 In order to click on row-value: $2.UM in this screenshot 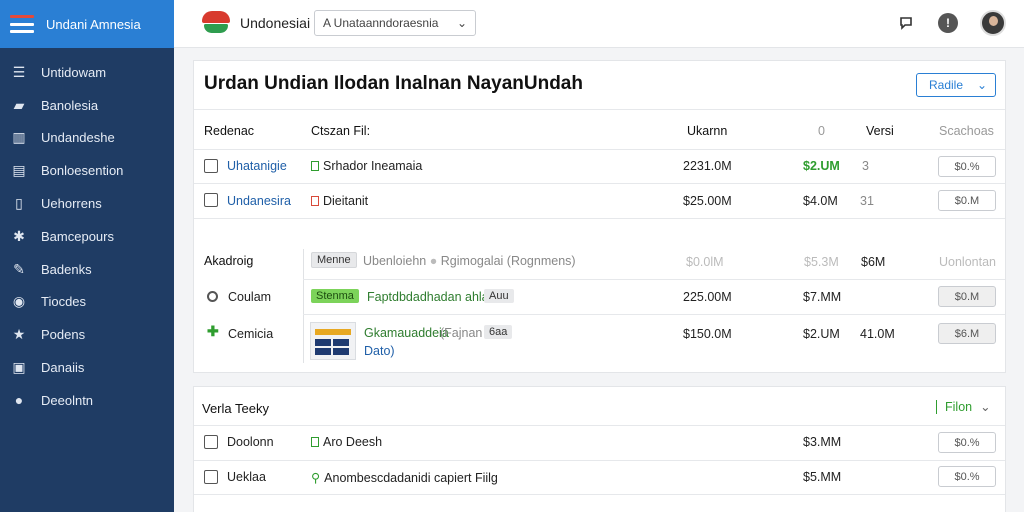, I will do `click(821, 166)`.